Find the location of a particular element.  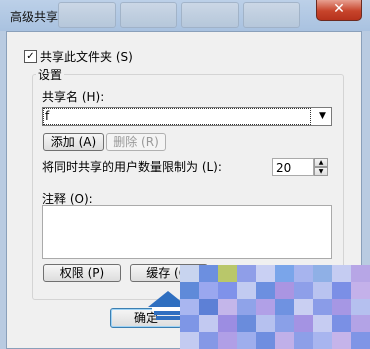

remove-button: 删除 (R) is located at coordinates (136, 142).